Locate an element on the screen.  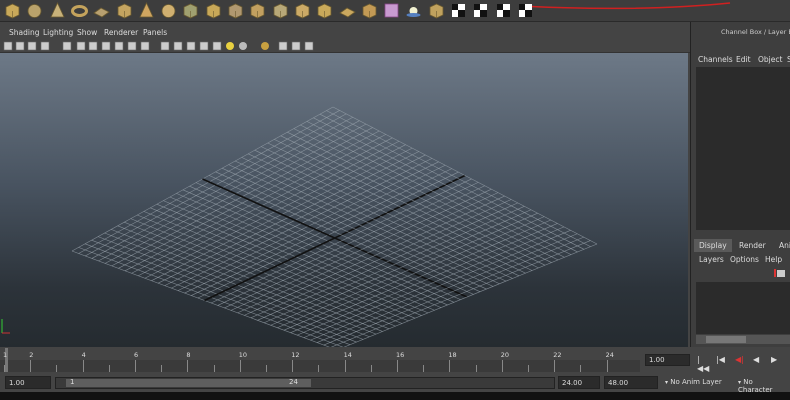
layer-list-area is located at coordinates (743, 308).